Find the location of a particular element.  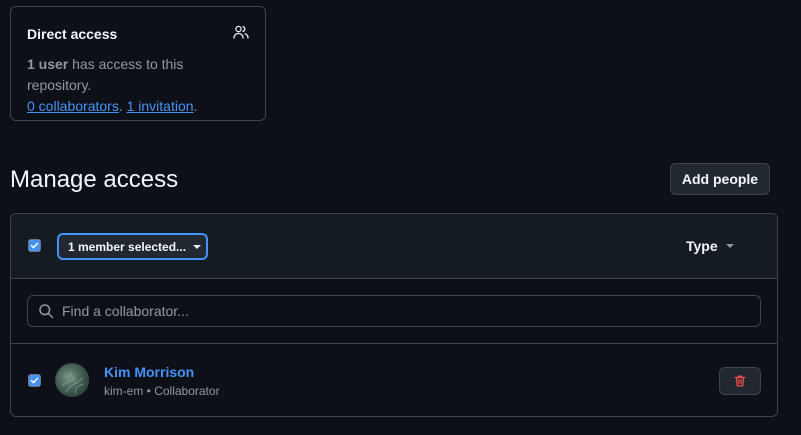

direct-access-title: Direct access is located at coordinates (72, 34).